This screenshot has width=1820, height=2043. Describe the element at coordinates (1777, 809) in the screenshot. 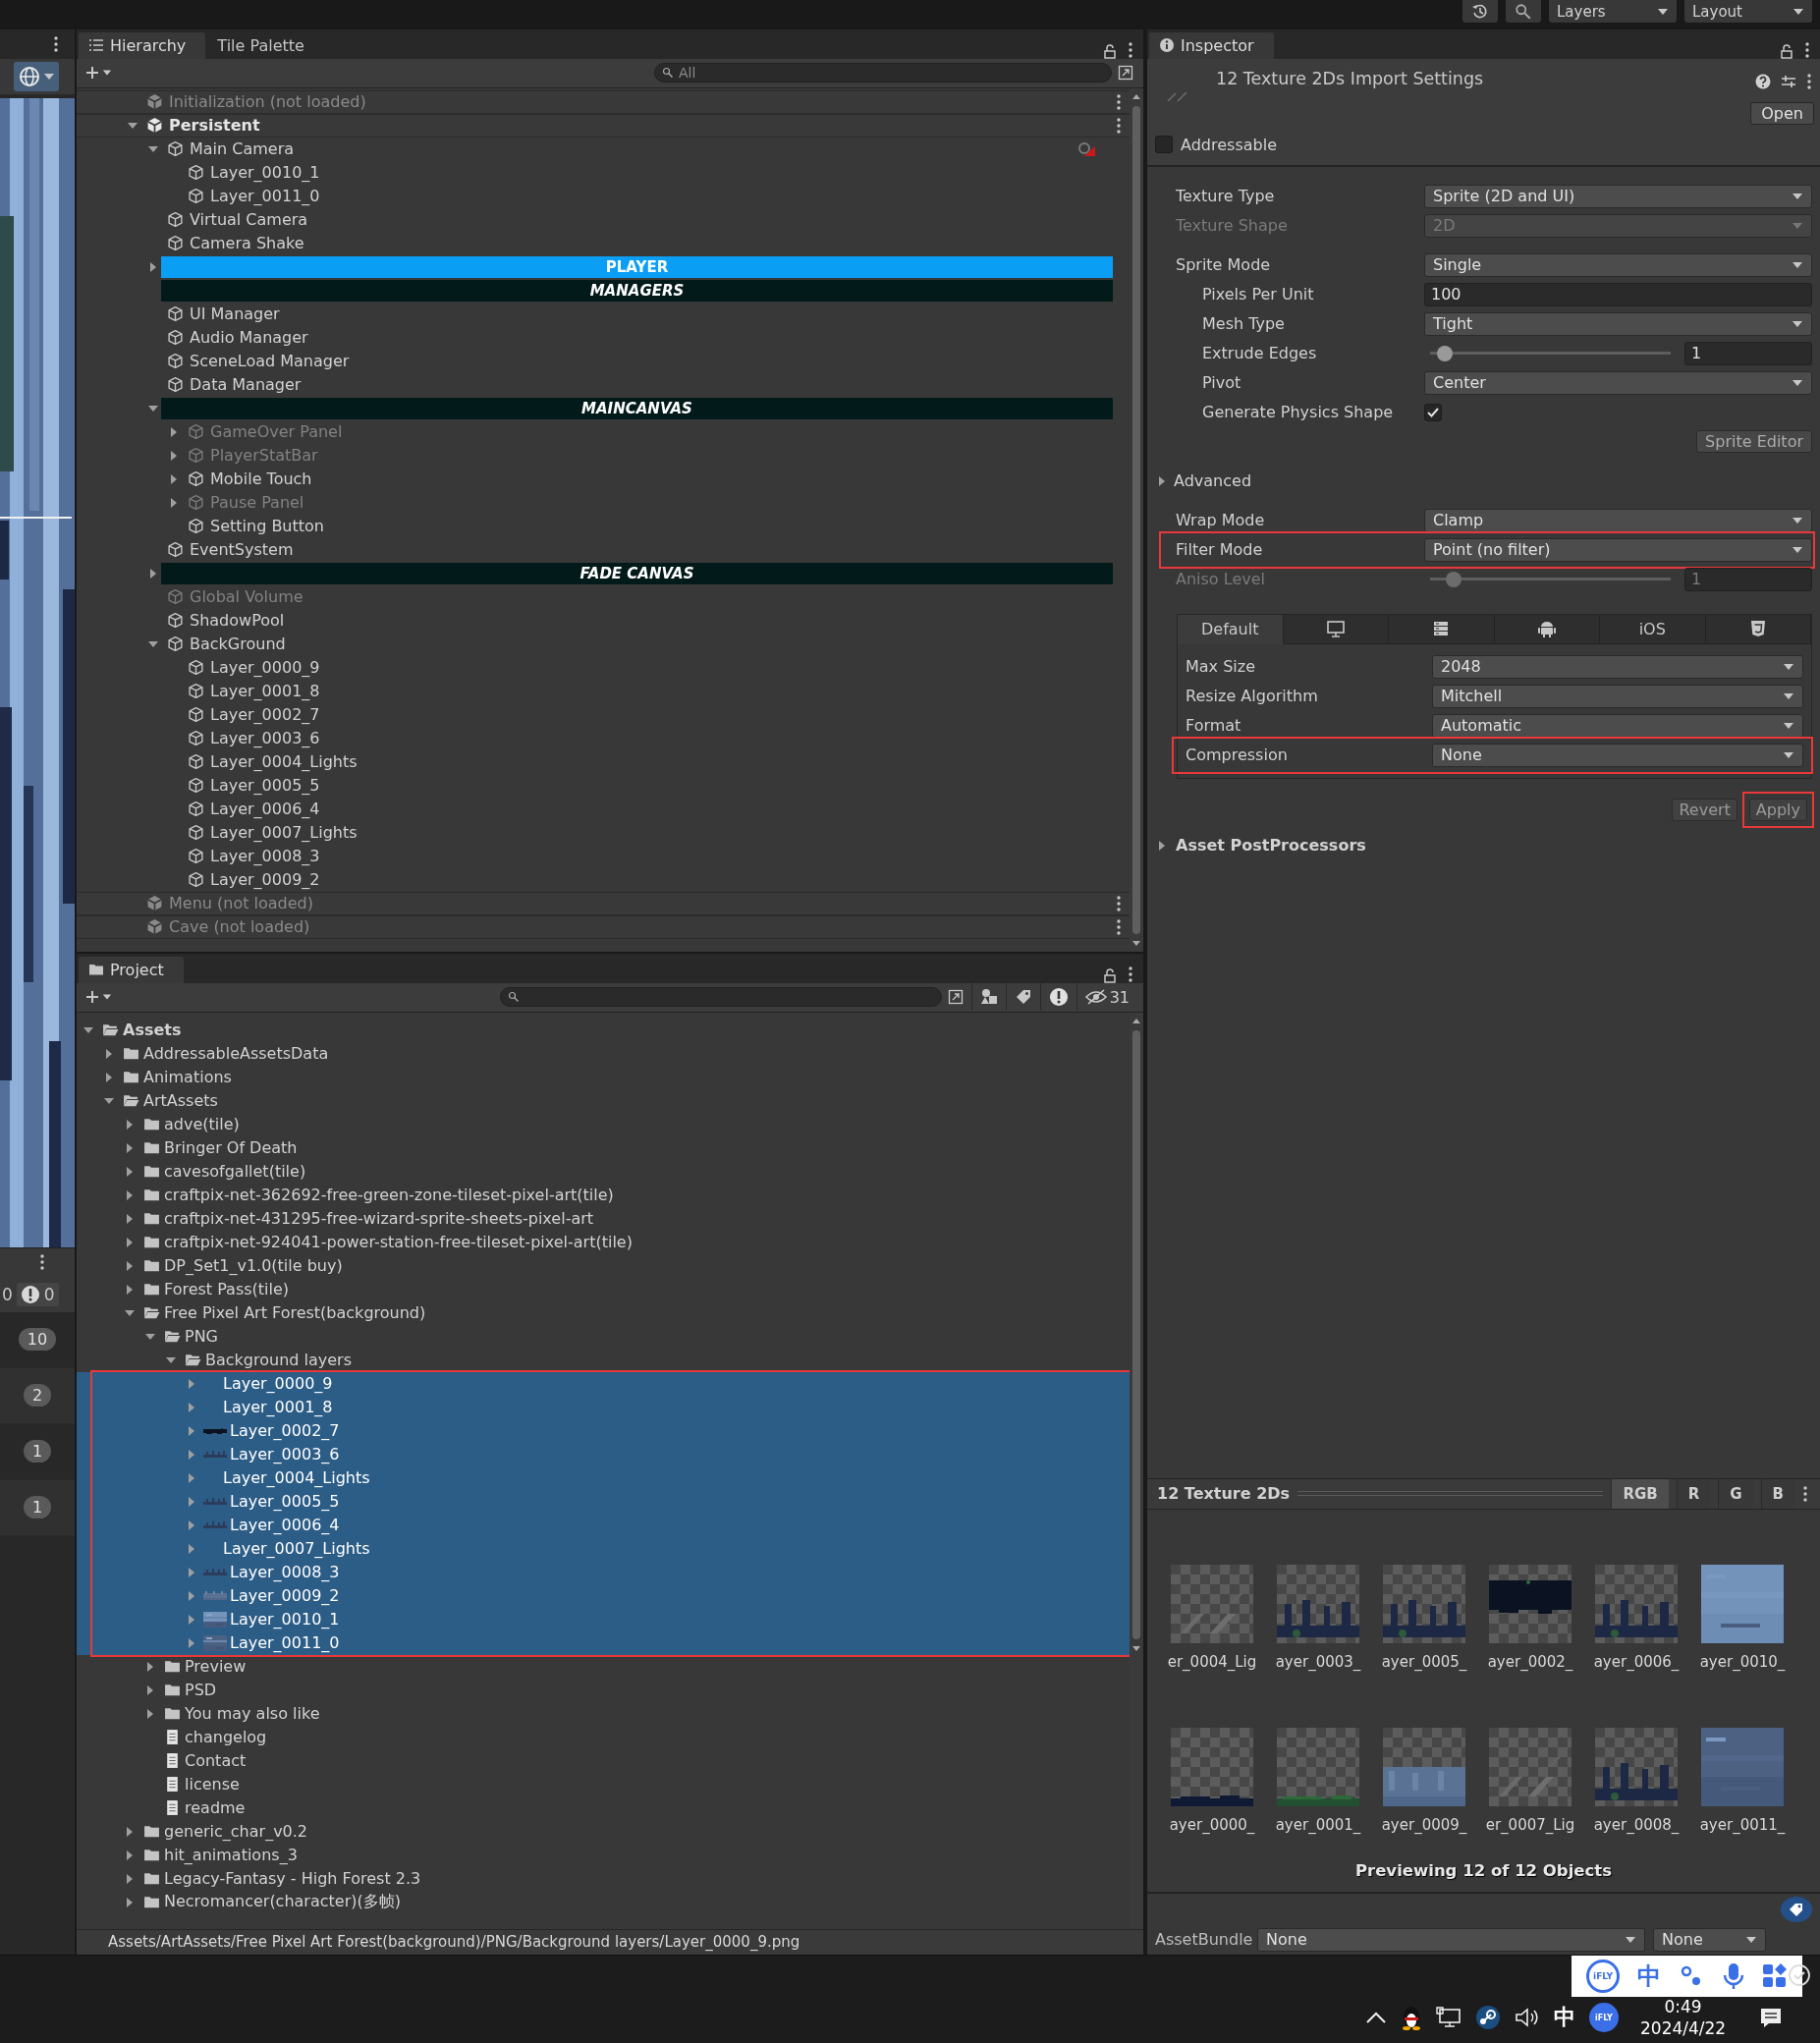

I see `action-button: Apply` at that location.